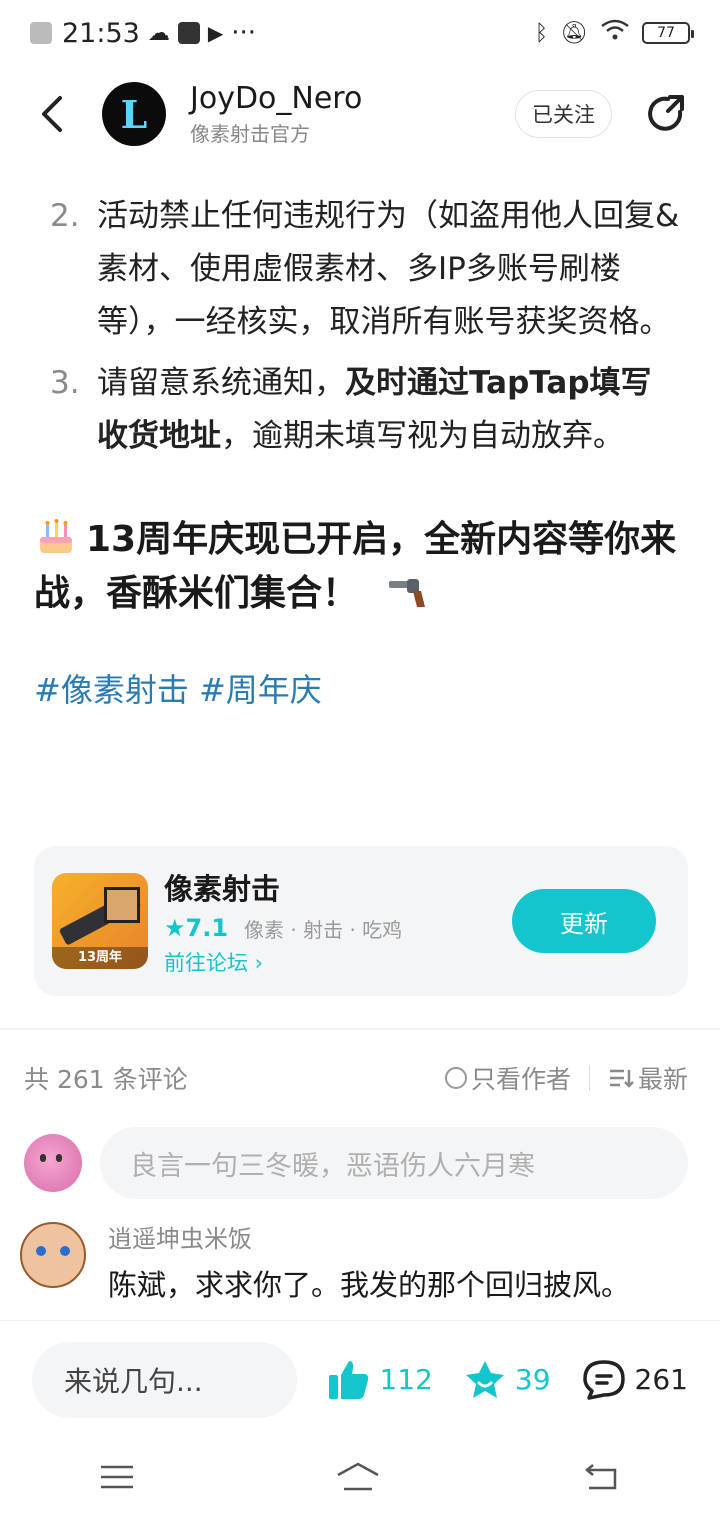 Image resolution: width=720 pixels, height=1520 pixels. I want to click on notification-icon, so click(41, 33).